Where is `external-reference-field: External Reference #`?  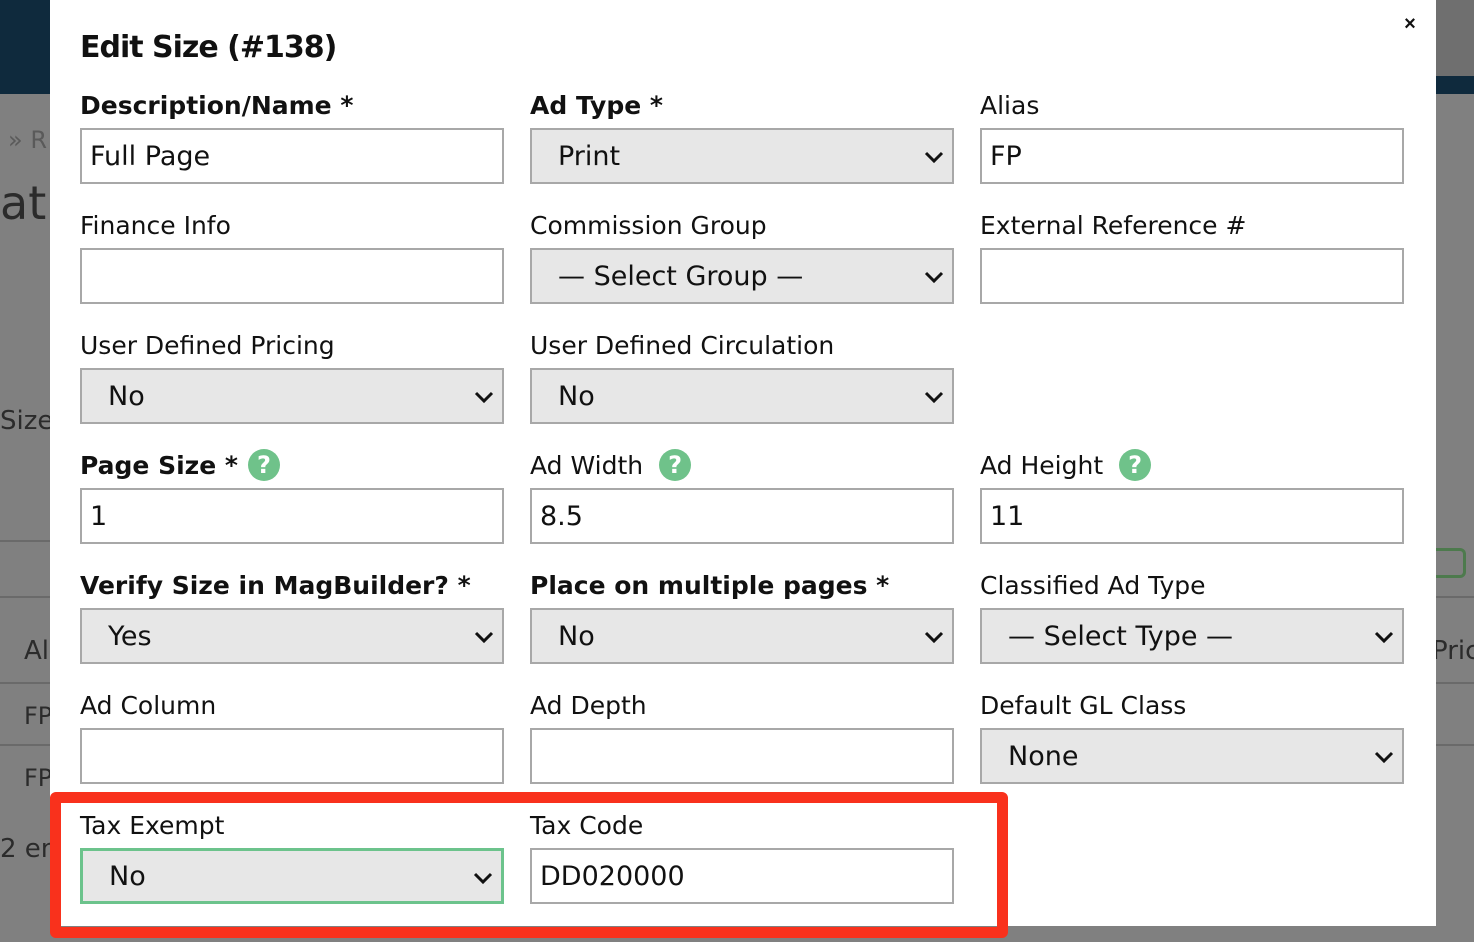 external-reference-field: External Reference # is located at coordinates (1192, 256).